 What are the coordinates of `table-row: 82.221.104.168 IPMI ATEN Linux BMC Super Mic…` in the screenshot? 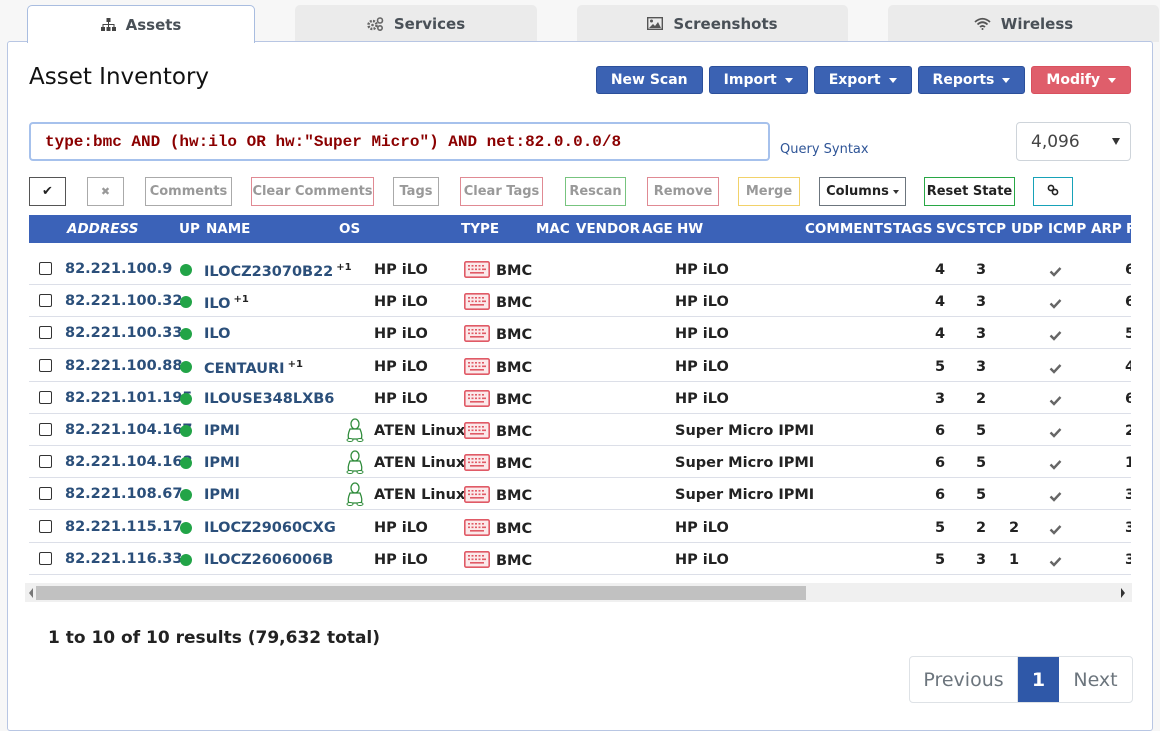 It's located at (580, 462).